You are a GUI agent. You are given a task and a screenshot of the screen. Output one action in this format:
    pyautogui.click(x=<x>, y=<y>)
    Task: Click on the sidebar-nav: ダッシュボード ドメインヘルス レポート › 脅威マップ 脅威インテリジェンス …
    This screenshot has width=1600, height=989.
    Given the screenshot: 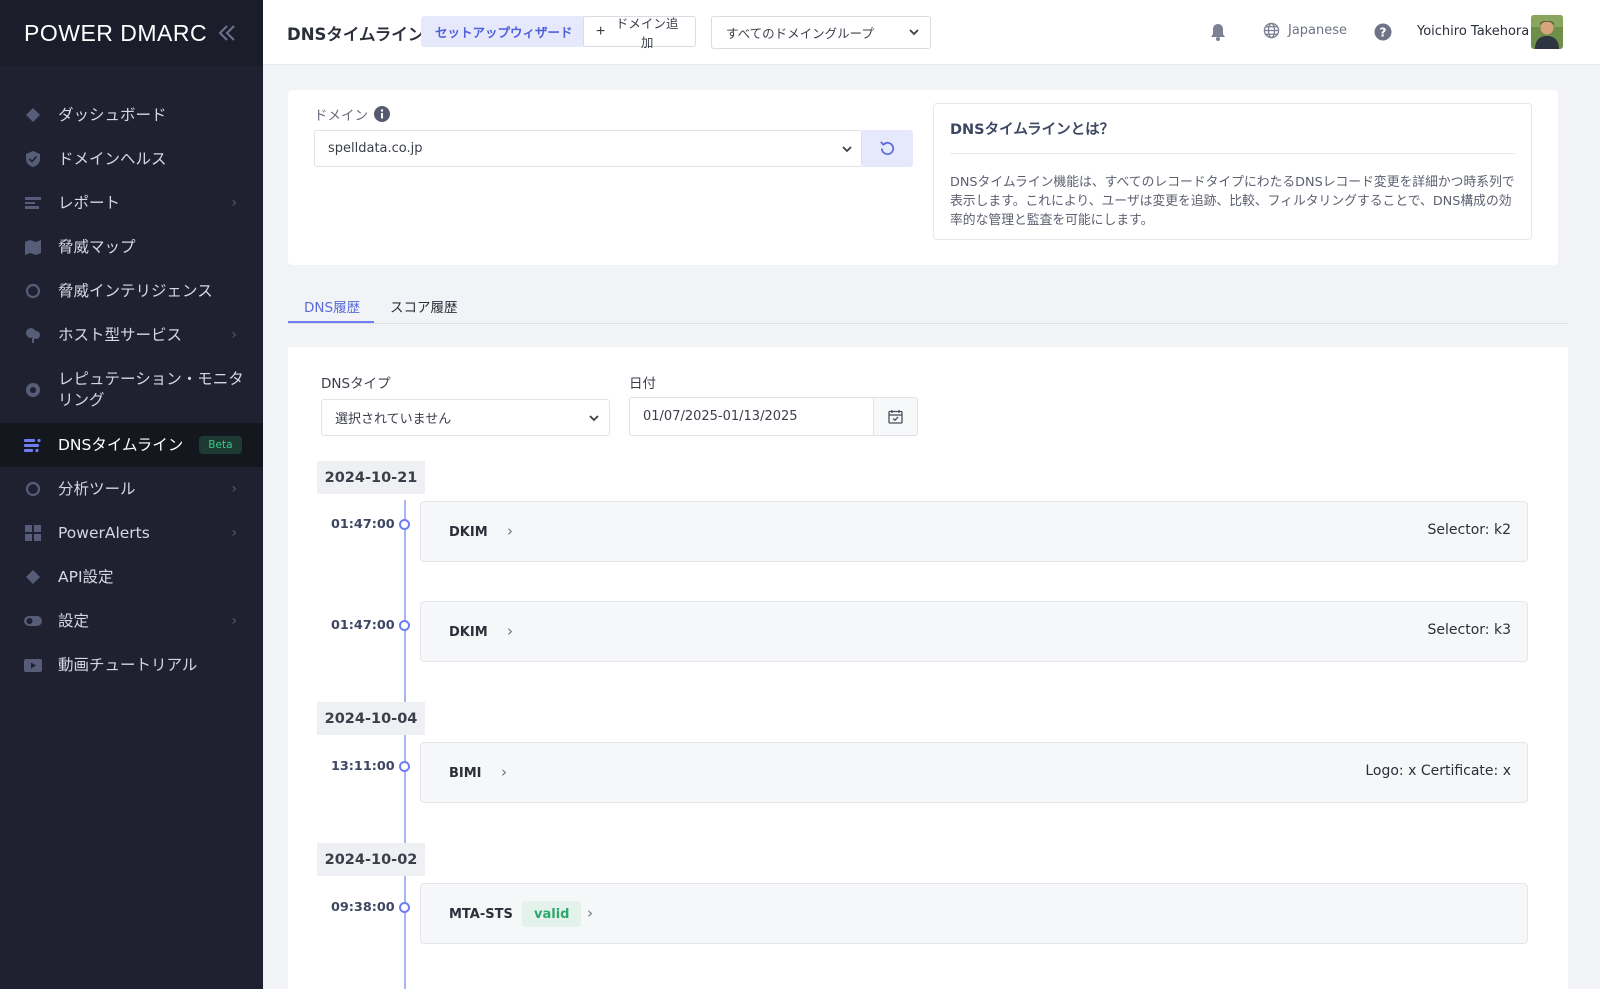 What is the action you would take?
    pyautogui.click(x=131, y=390)
    